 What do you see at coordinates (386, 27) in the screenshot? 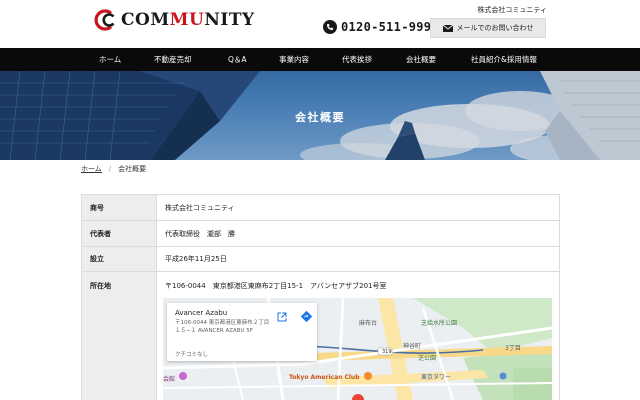
I see `phone-number: 0120-511-999` at bounding box center [386, 27].